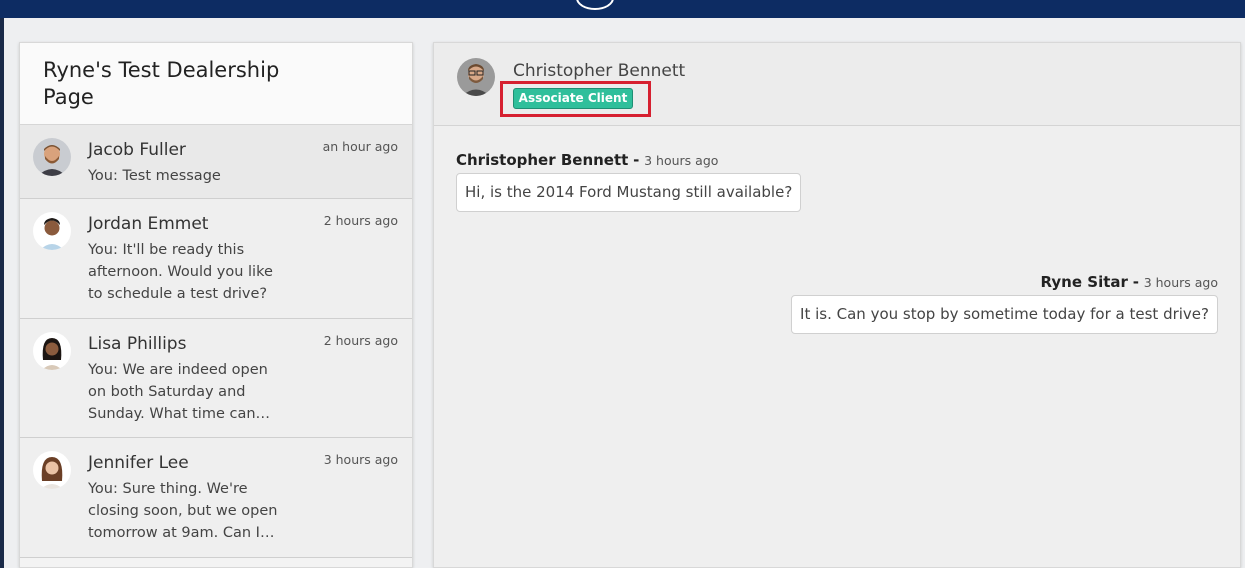 The width and height of the screenshot is (1245, 568). What do you see at coordinates (154, 176) in the screenshot?
I see `conversation-preview: You: Test message` at bounding box center [154, 176].